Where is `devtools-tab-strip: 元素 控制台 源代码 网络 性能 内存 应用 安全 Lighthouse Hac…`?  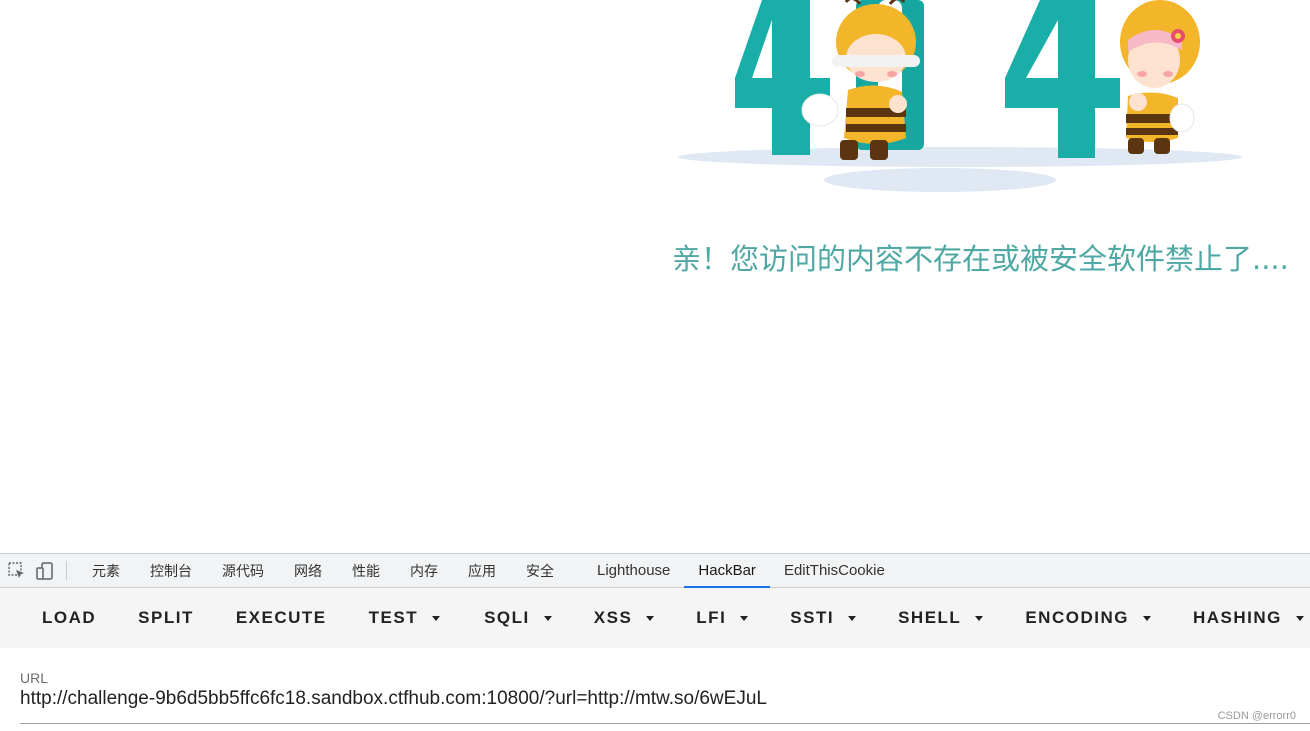
devtools-tab-strip: 元素 控制台 源代码 网络 性能 内存 应用 安全 Lighthouse Hac… is located at coordinates (655, 570).